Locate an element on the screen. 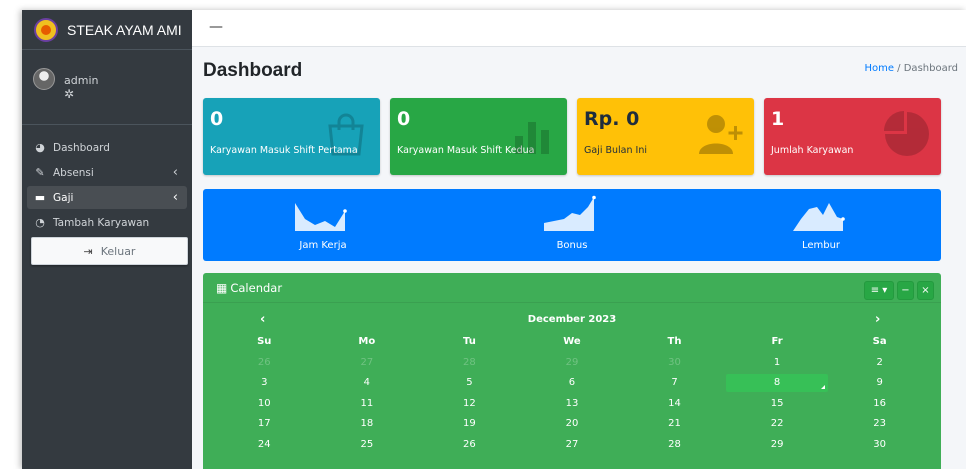  sidebar-item-dashboard: ◕ Dashboard is located at coordinates (107, 147).